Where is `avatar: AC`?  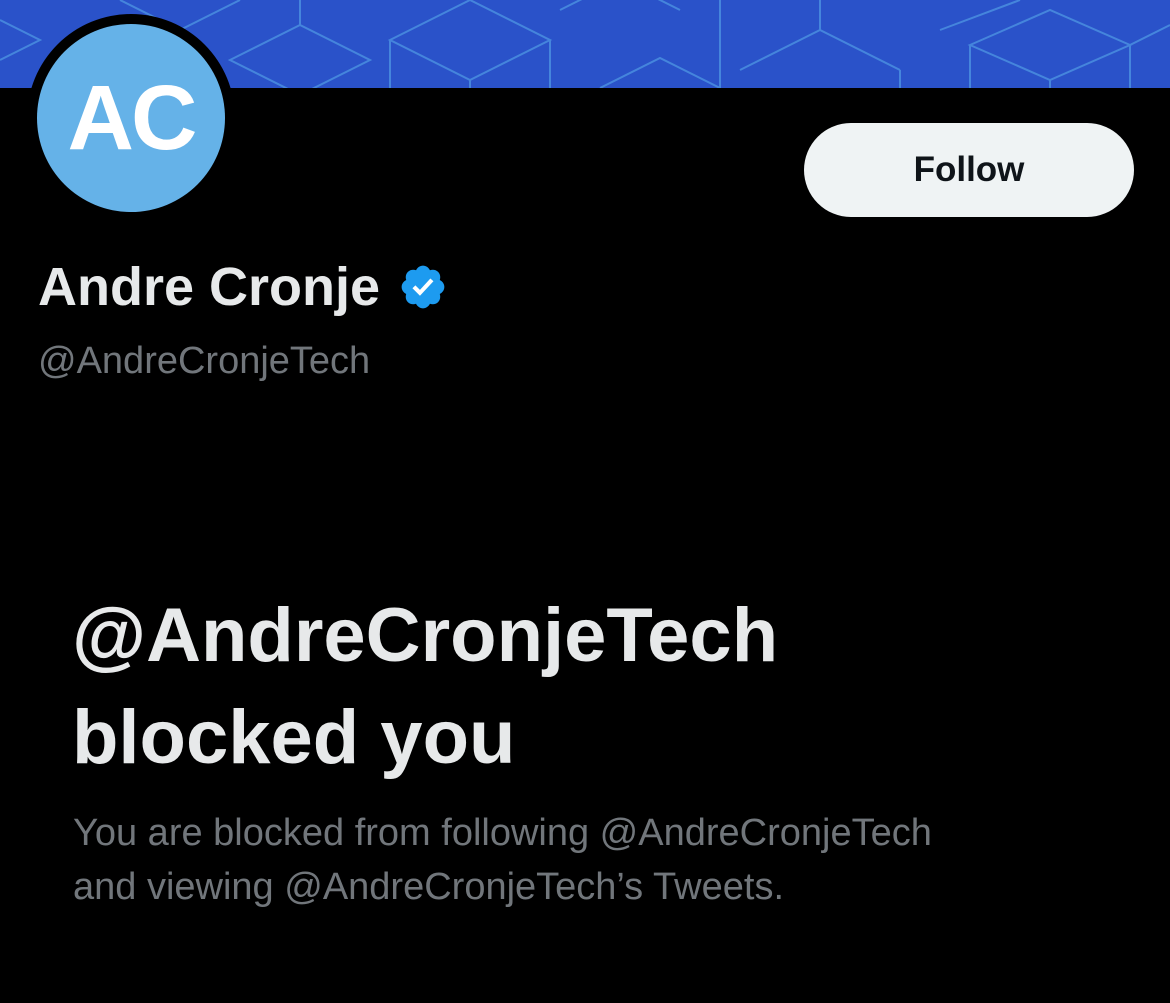 avatar: AC is located at coordinates (131, 118).